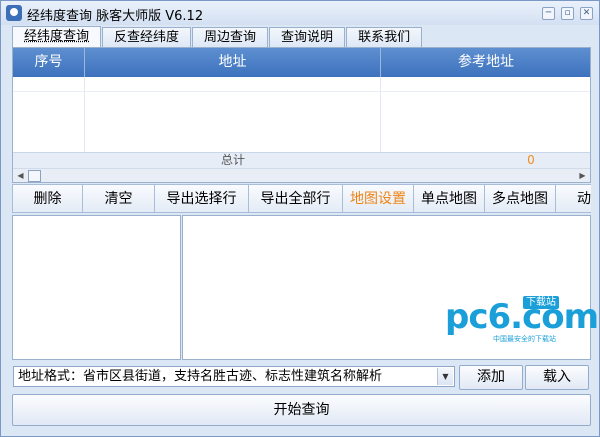 This screenshot has height=437, width=600. I want to click on export-selected-button: 导出选择行, so click(202, 198).